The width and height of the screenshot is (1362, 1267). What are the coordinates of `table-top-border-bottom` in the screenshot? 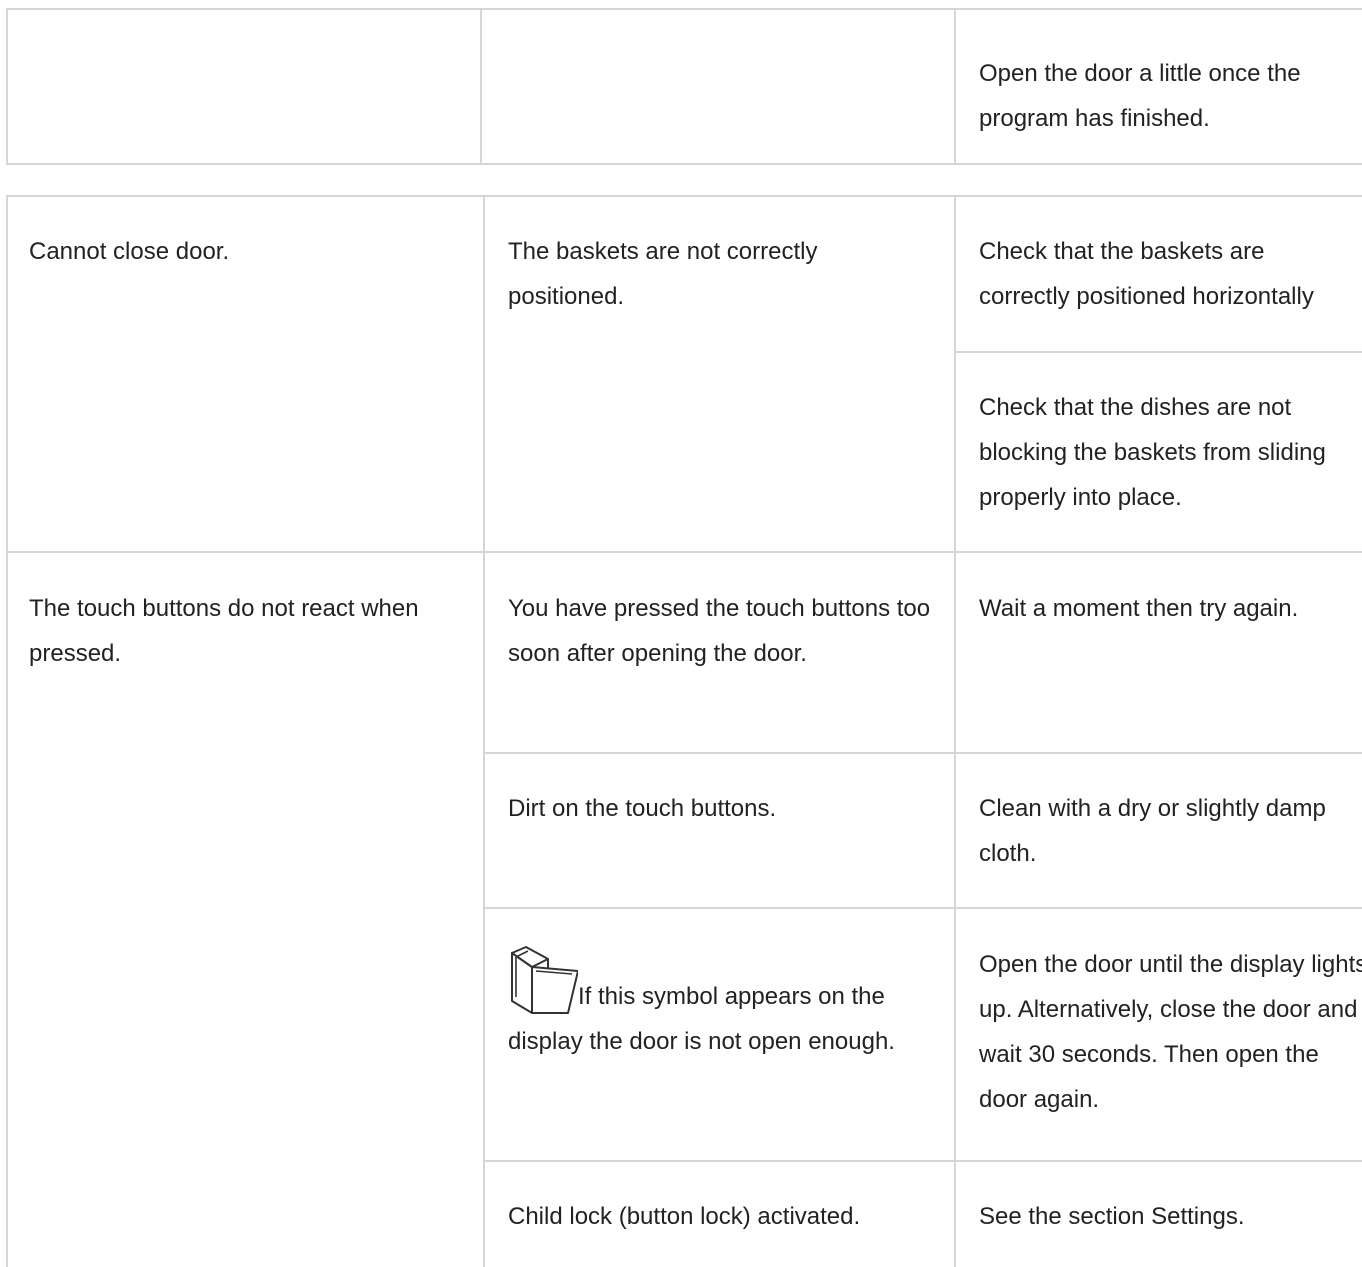 It's located at (684, 164).